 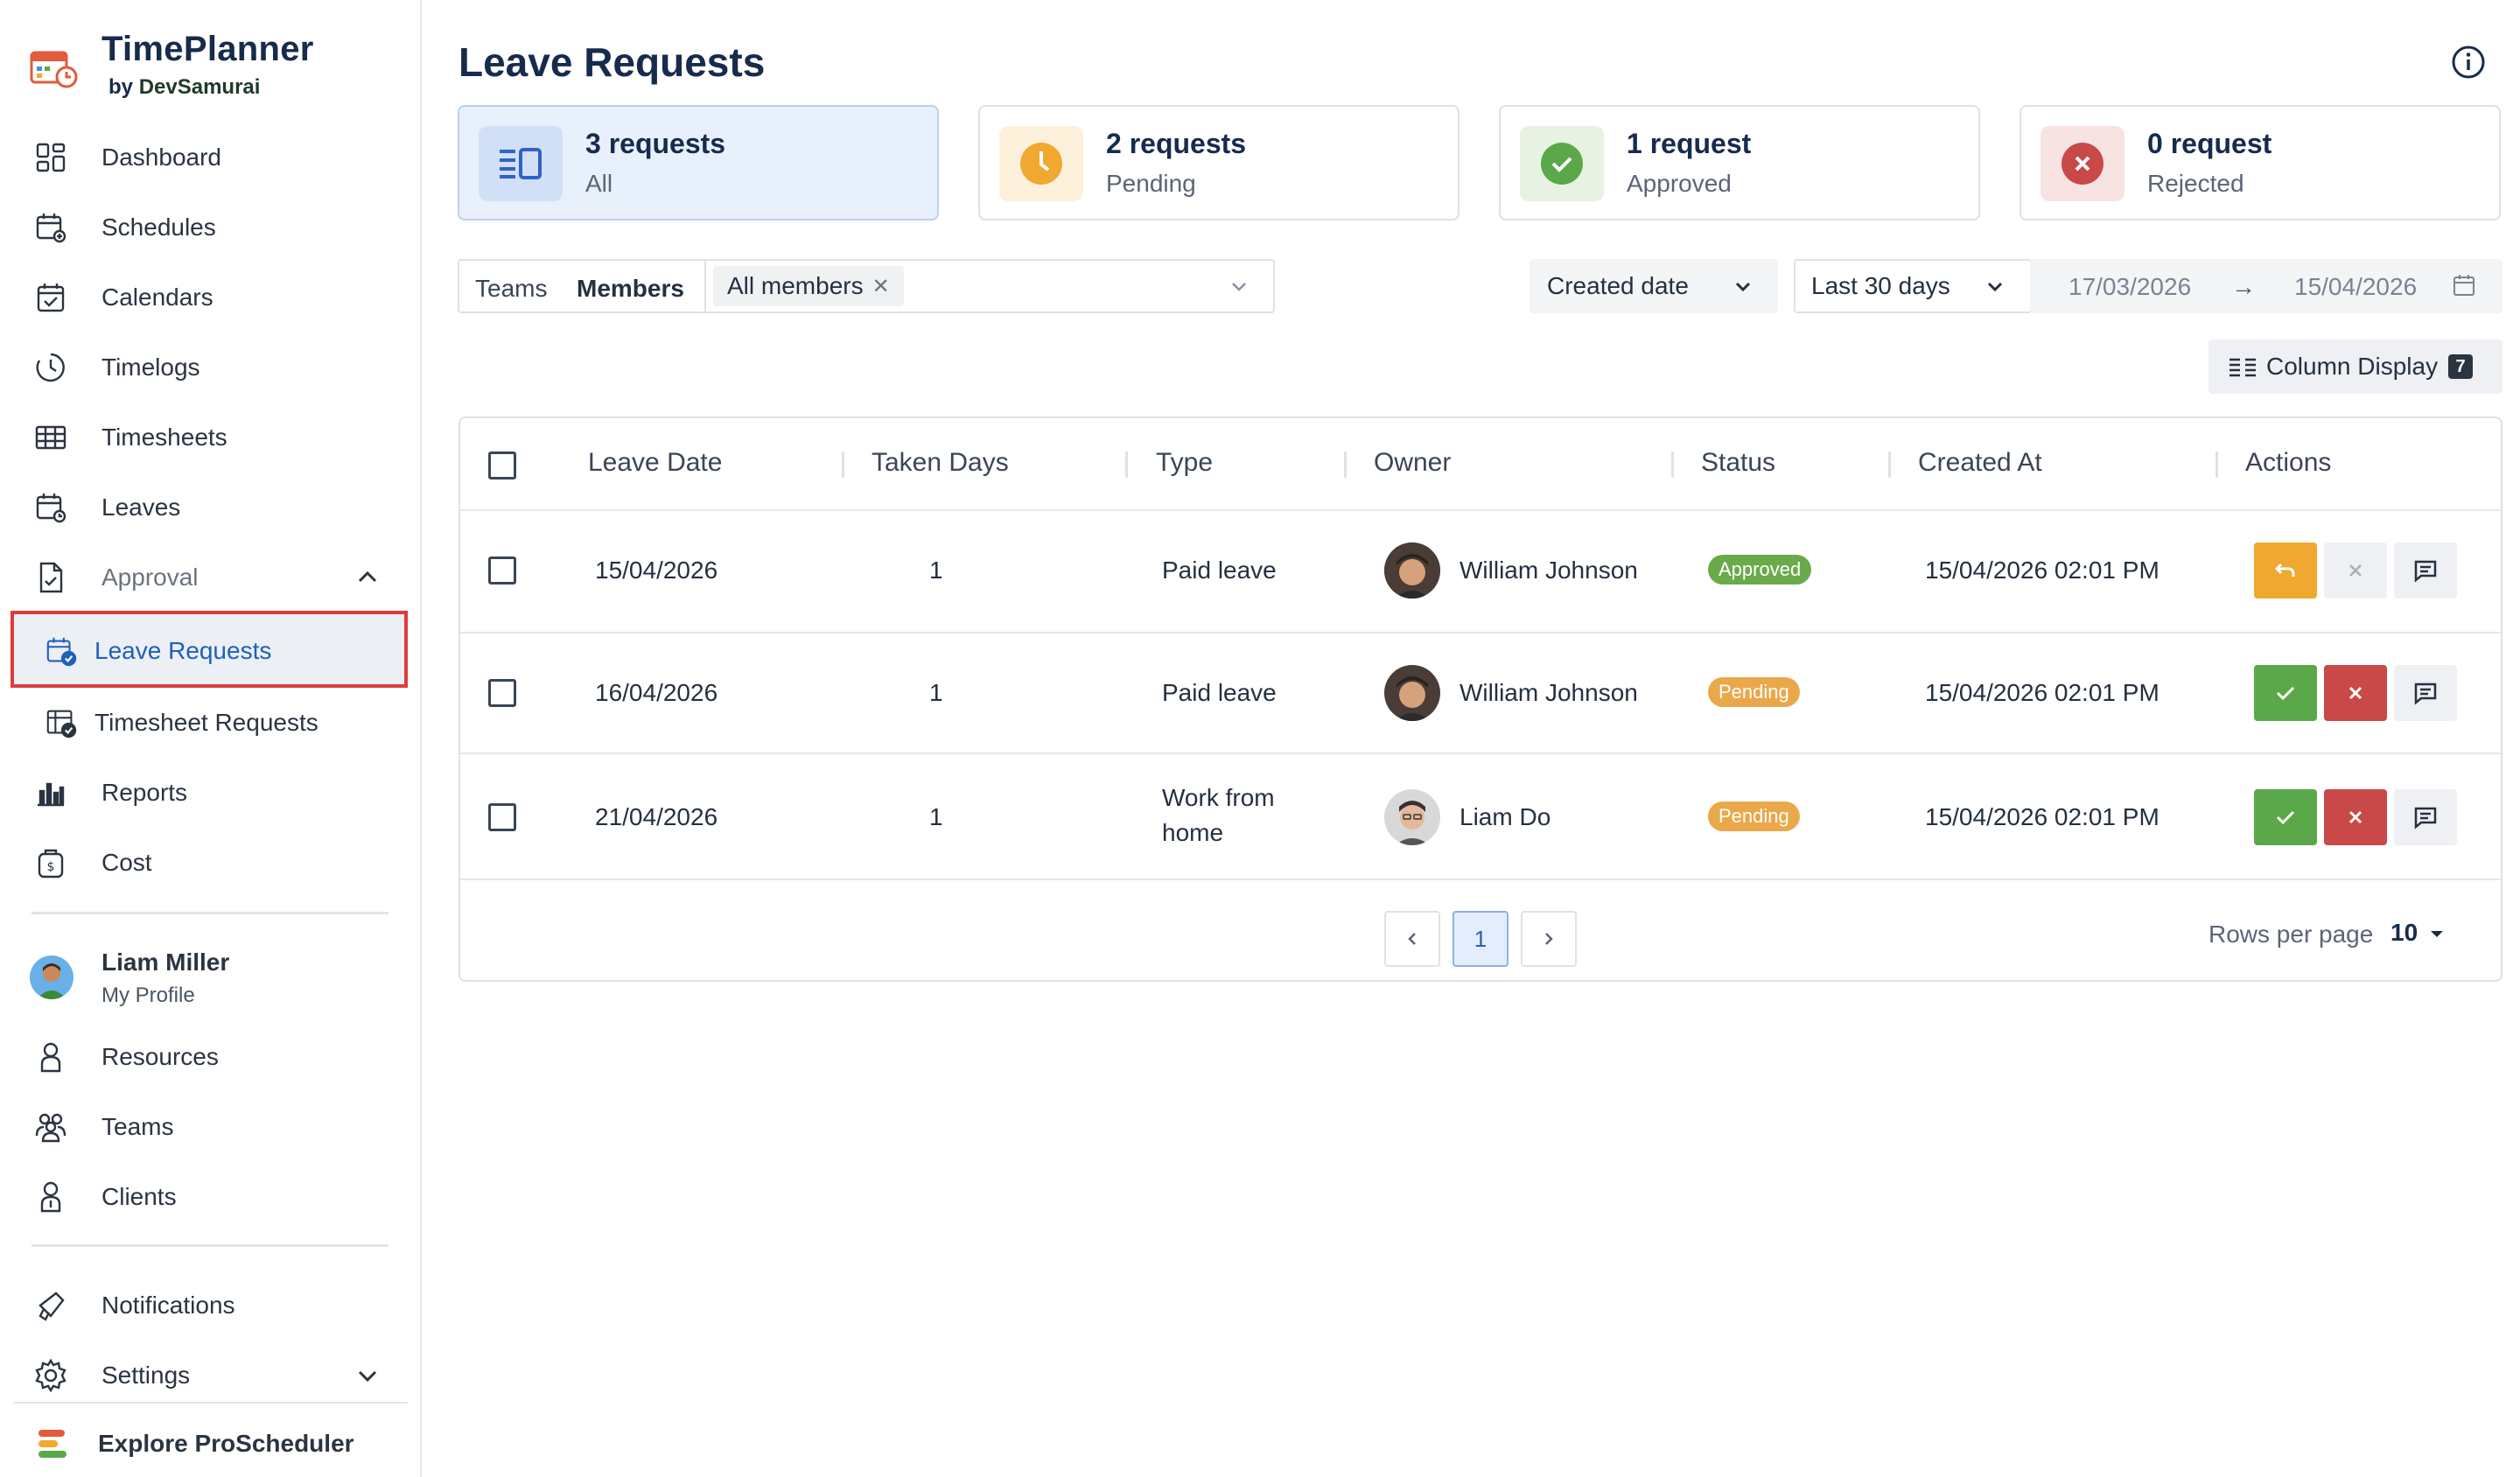 I want to click on status-badge: Pending, so click(x=1754, y=692).